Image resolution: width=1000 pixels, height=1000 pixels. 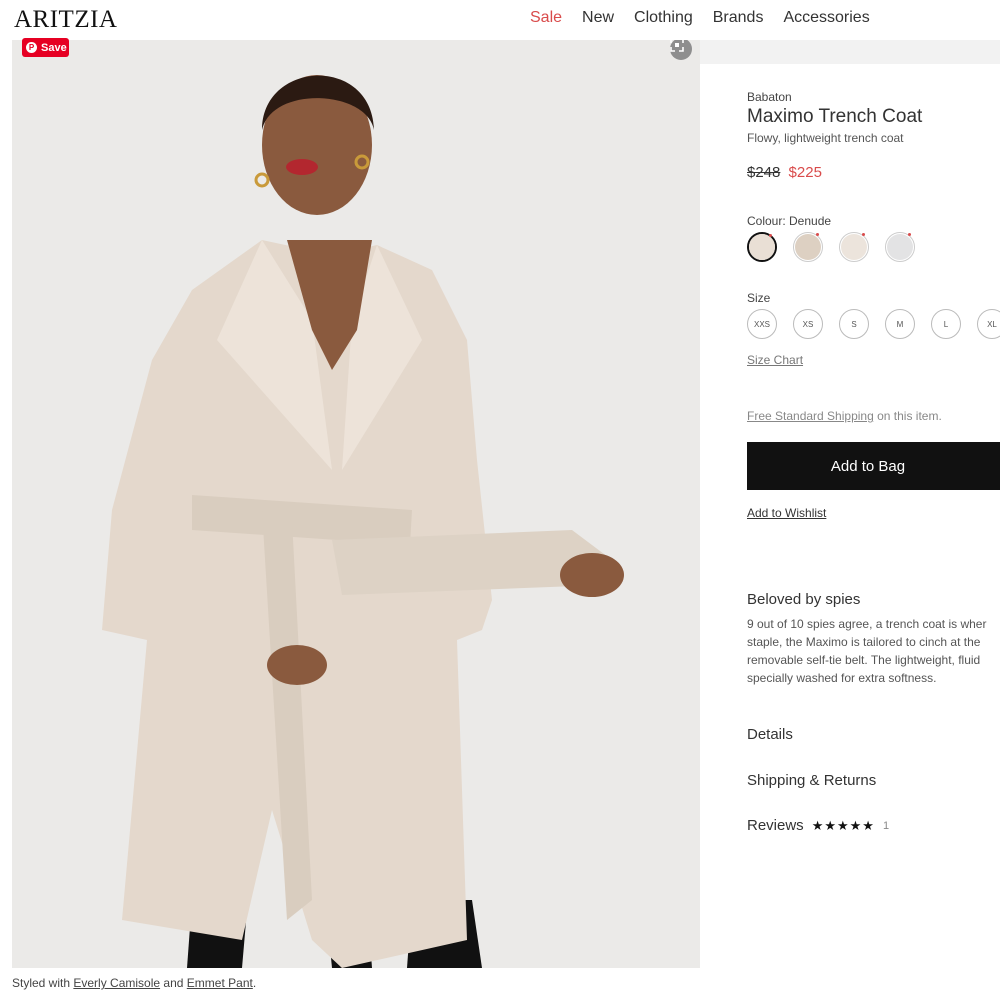 What do you see at coordinates (770, 734) in the screenshot?
I see `details-accordion: Details` at bounding box center [770, 734].